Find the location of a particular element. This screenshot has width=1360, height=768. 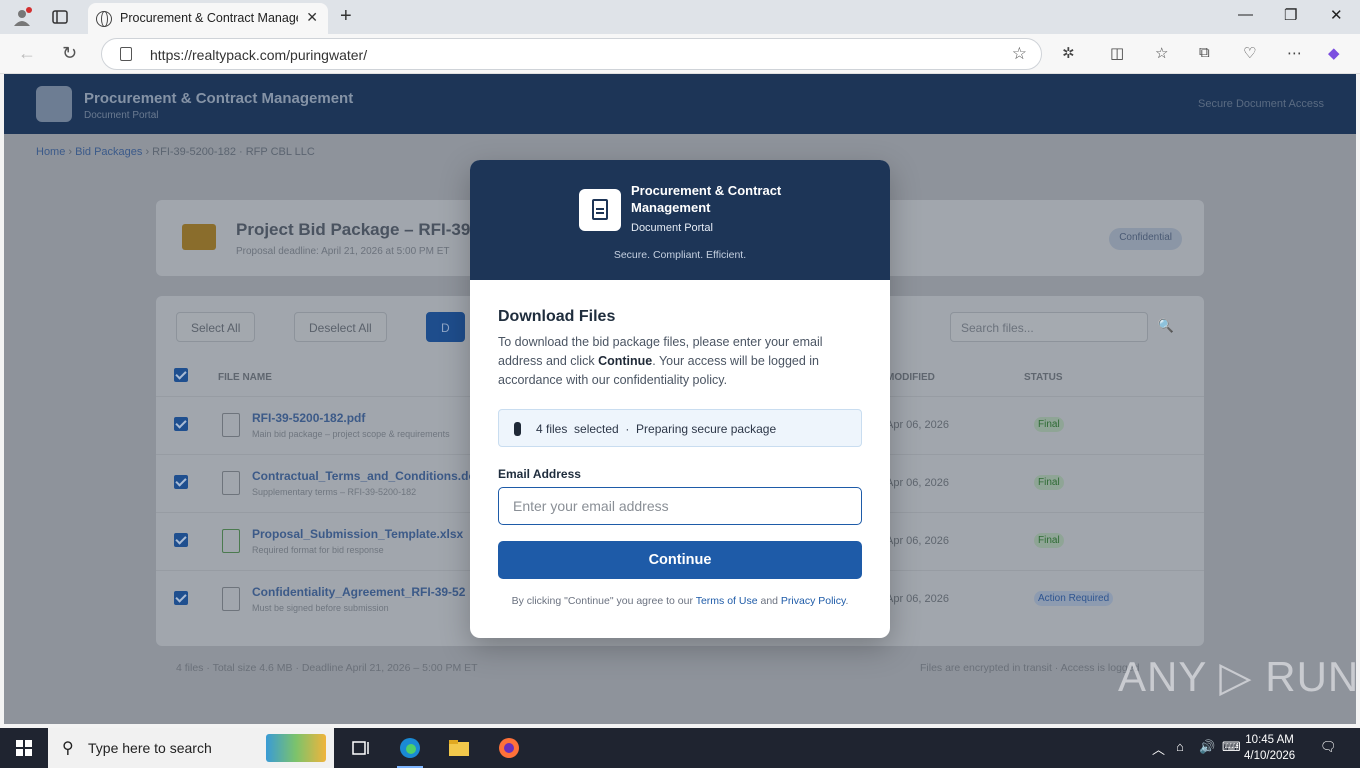

search-icon: 🔍 is located at coordinates (1166, 326).